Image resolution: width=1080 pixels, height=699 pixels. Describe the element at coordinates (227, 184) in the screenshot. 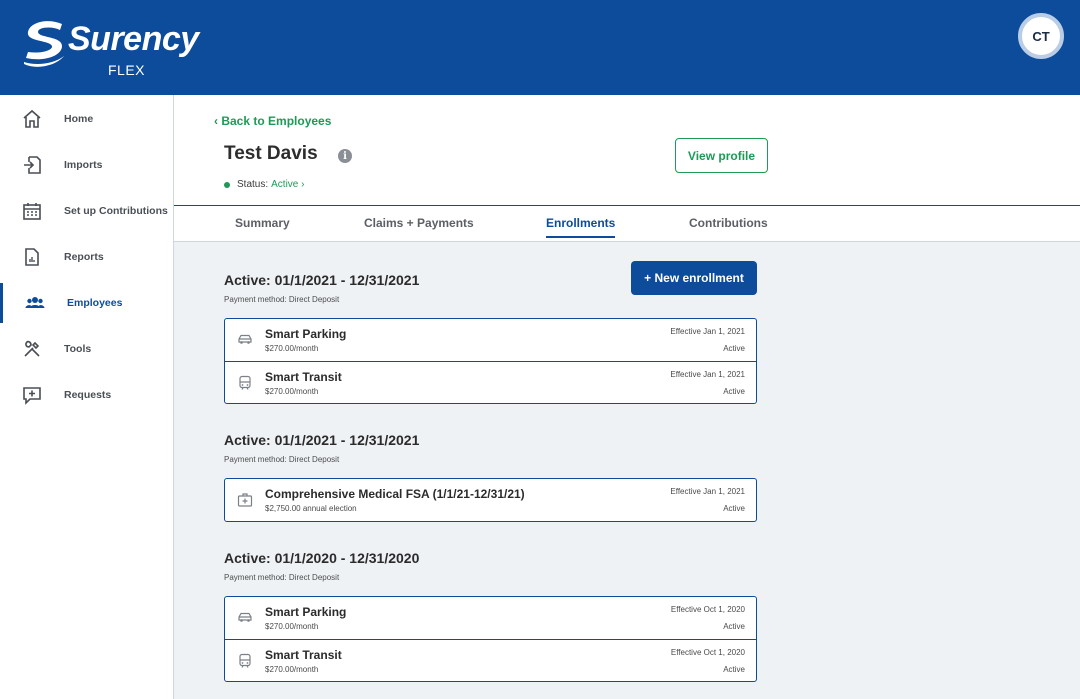

I see `status-dot-icon` at that location.